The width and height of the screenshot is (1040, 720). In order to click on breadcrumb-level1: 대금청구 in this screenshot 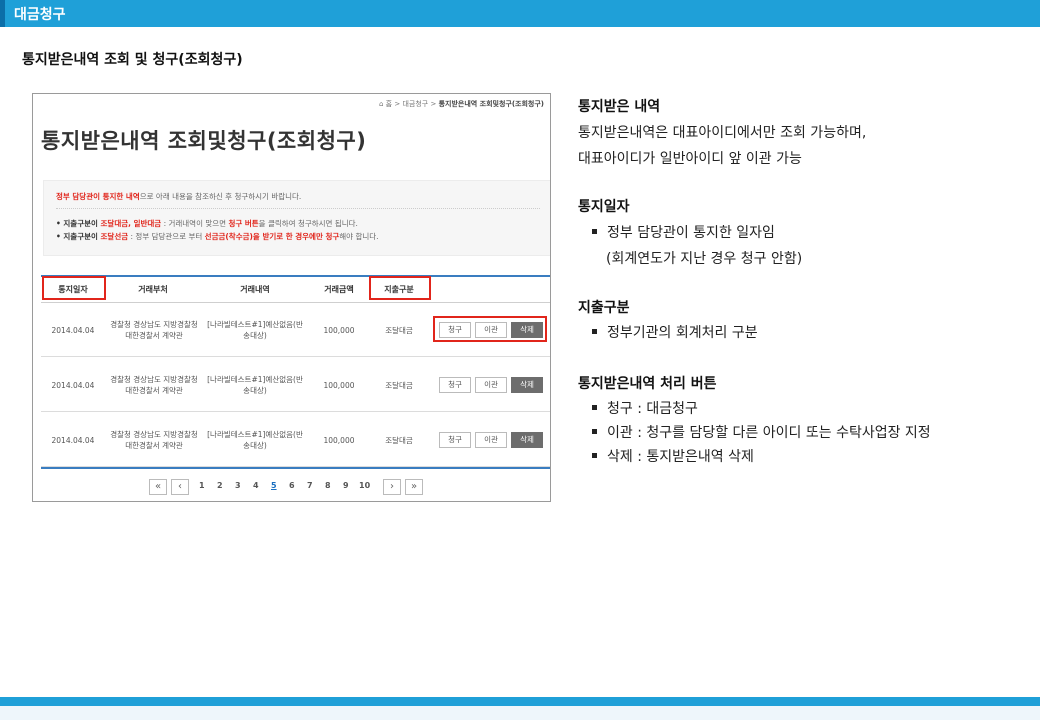, I will do `click(415, 104)`.